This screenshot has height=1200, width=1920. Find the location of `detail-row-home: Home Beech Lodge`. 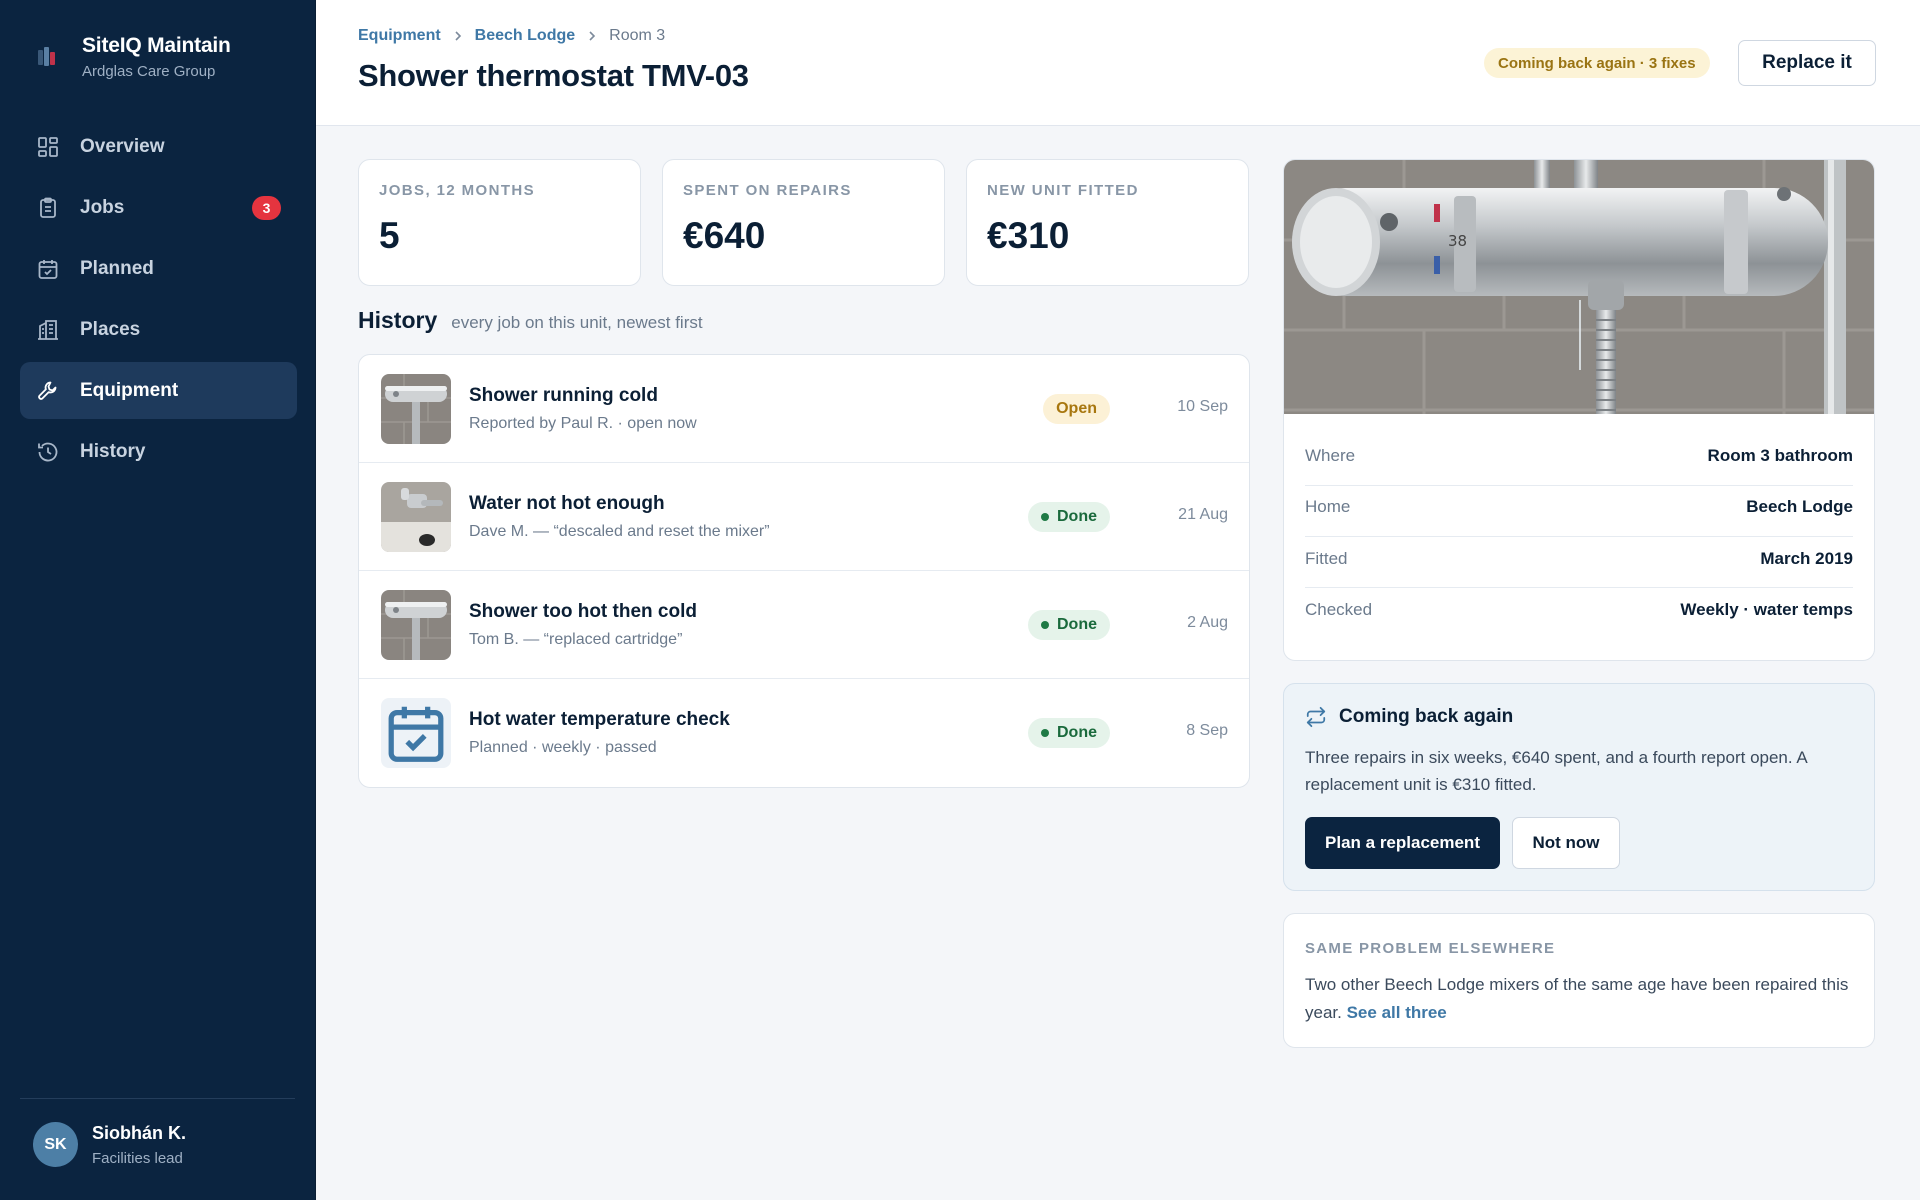

detail-row-home: Home Beech Lodge is located at coordinates (1579, 507).